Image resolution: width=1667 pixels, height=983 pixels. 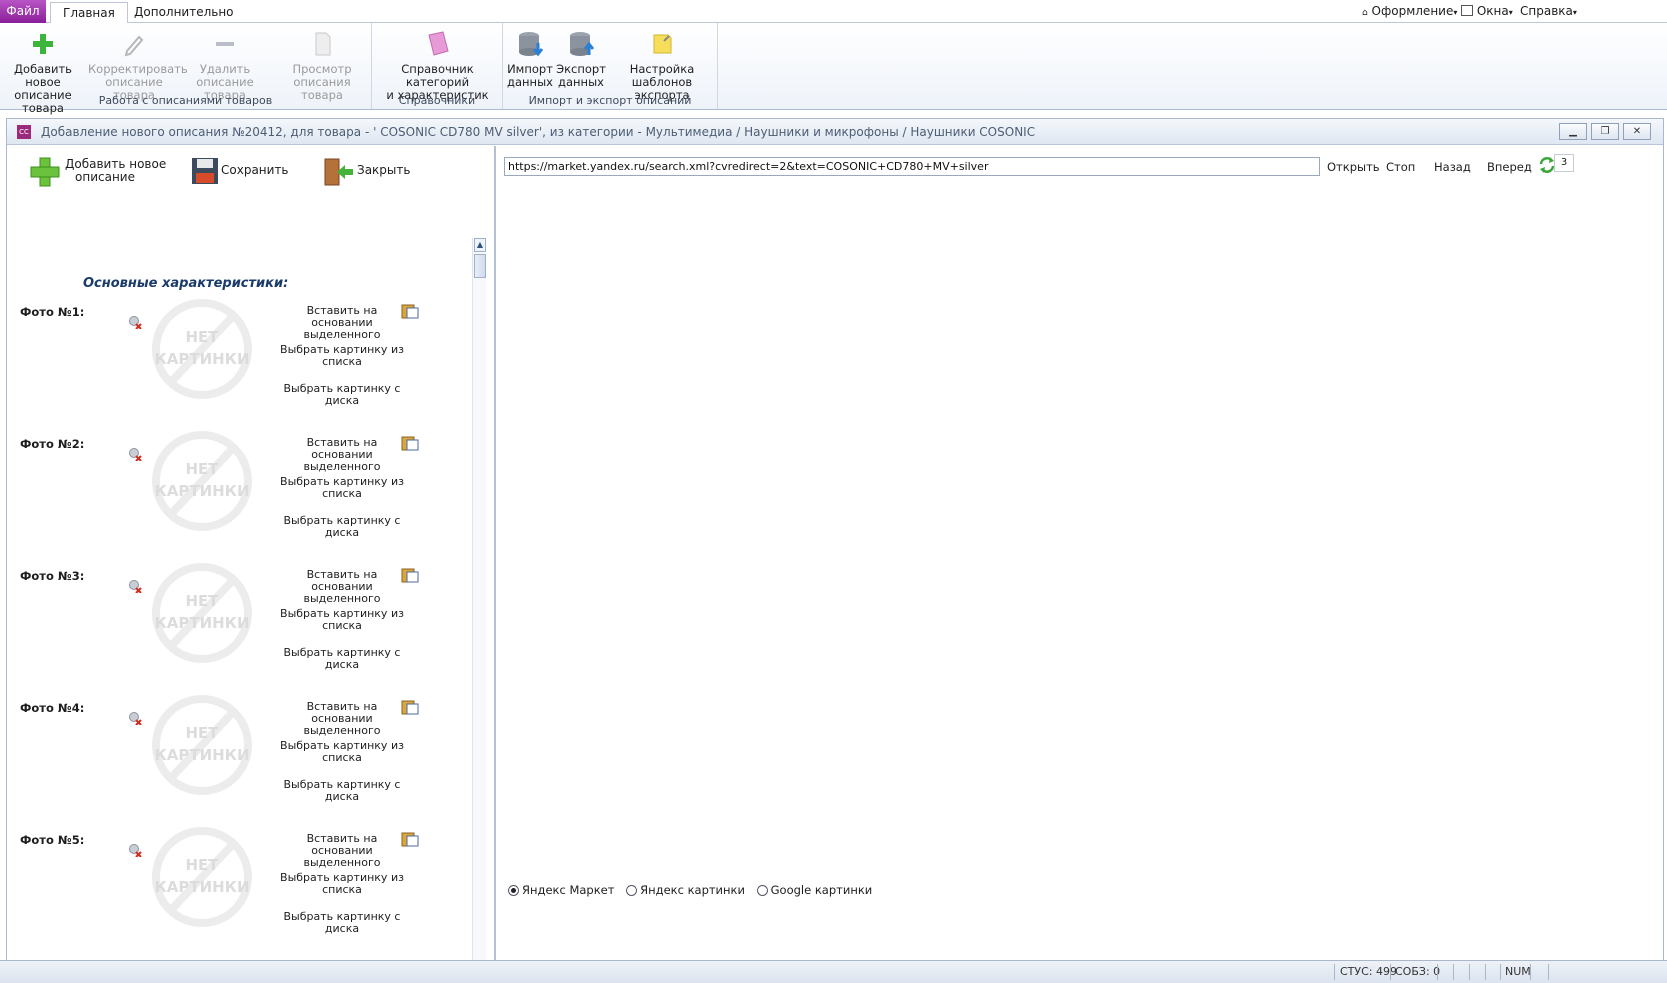 I want to click on open-button: Открыть, so click(x=1353, y=167).